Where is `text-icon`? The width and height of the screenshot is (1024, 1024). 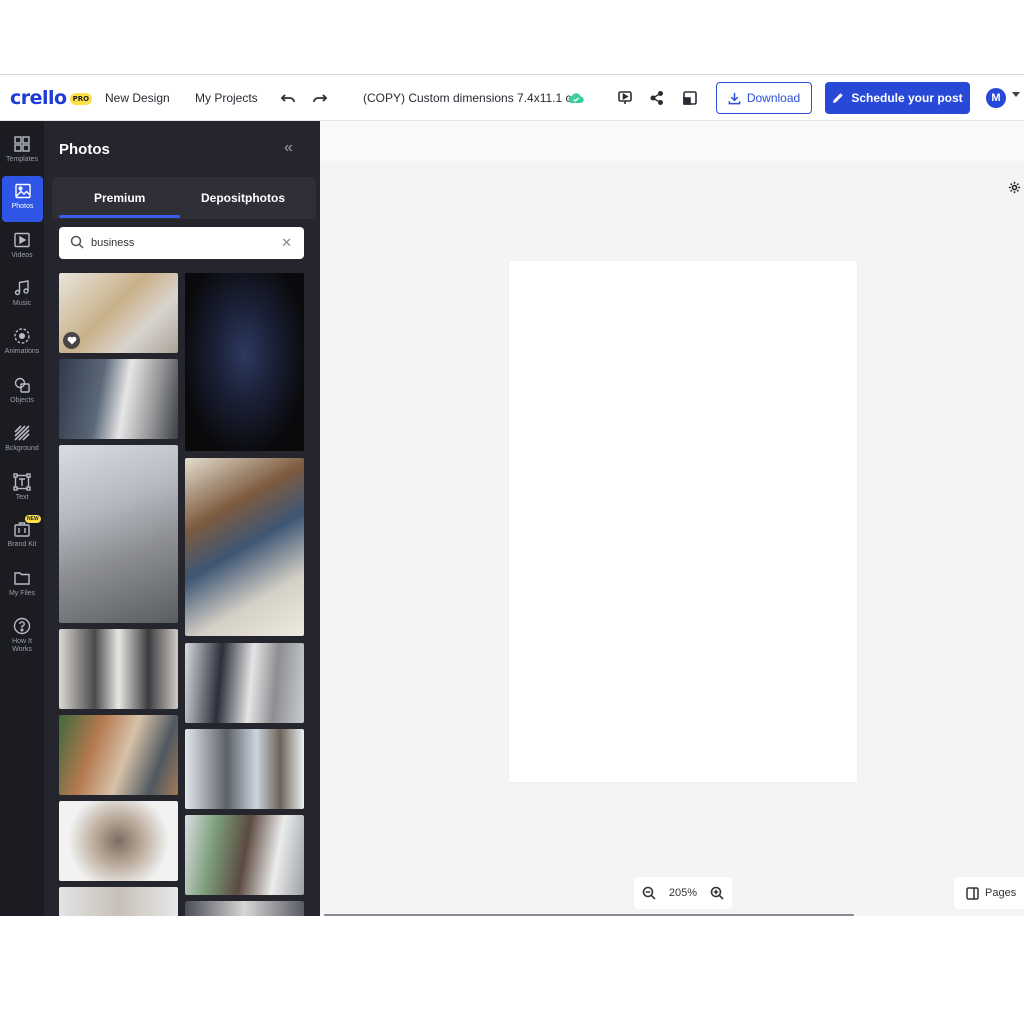
text-icon is located at coordinates (22, 482).